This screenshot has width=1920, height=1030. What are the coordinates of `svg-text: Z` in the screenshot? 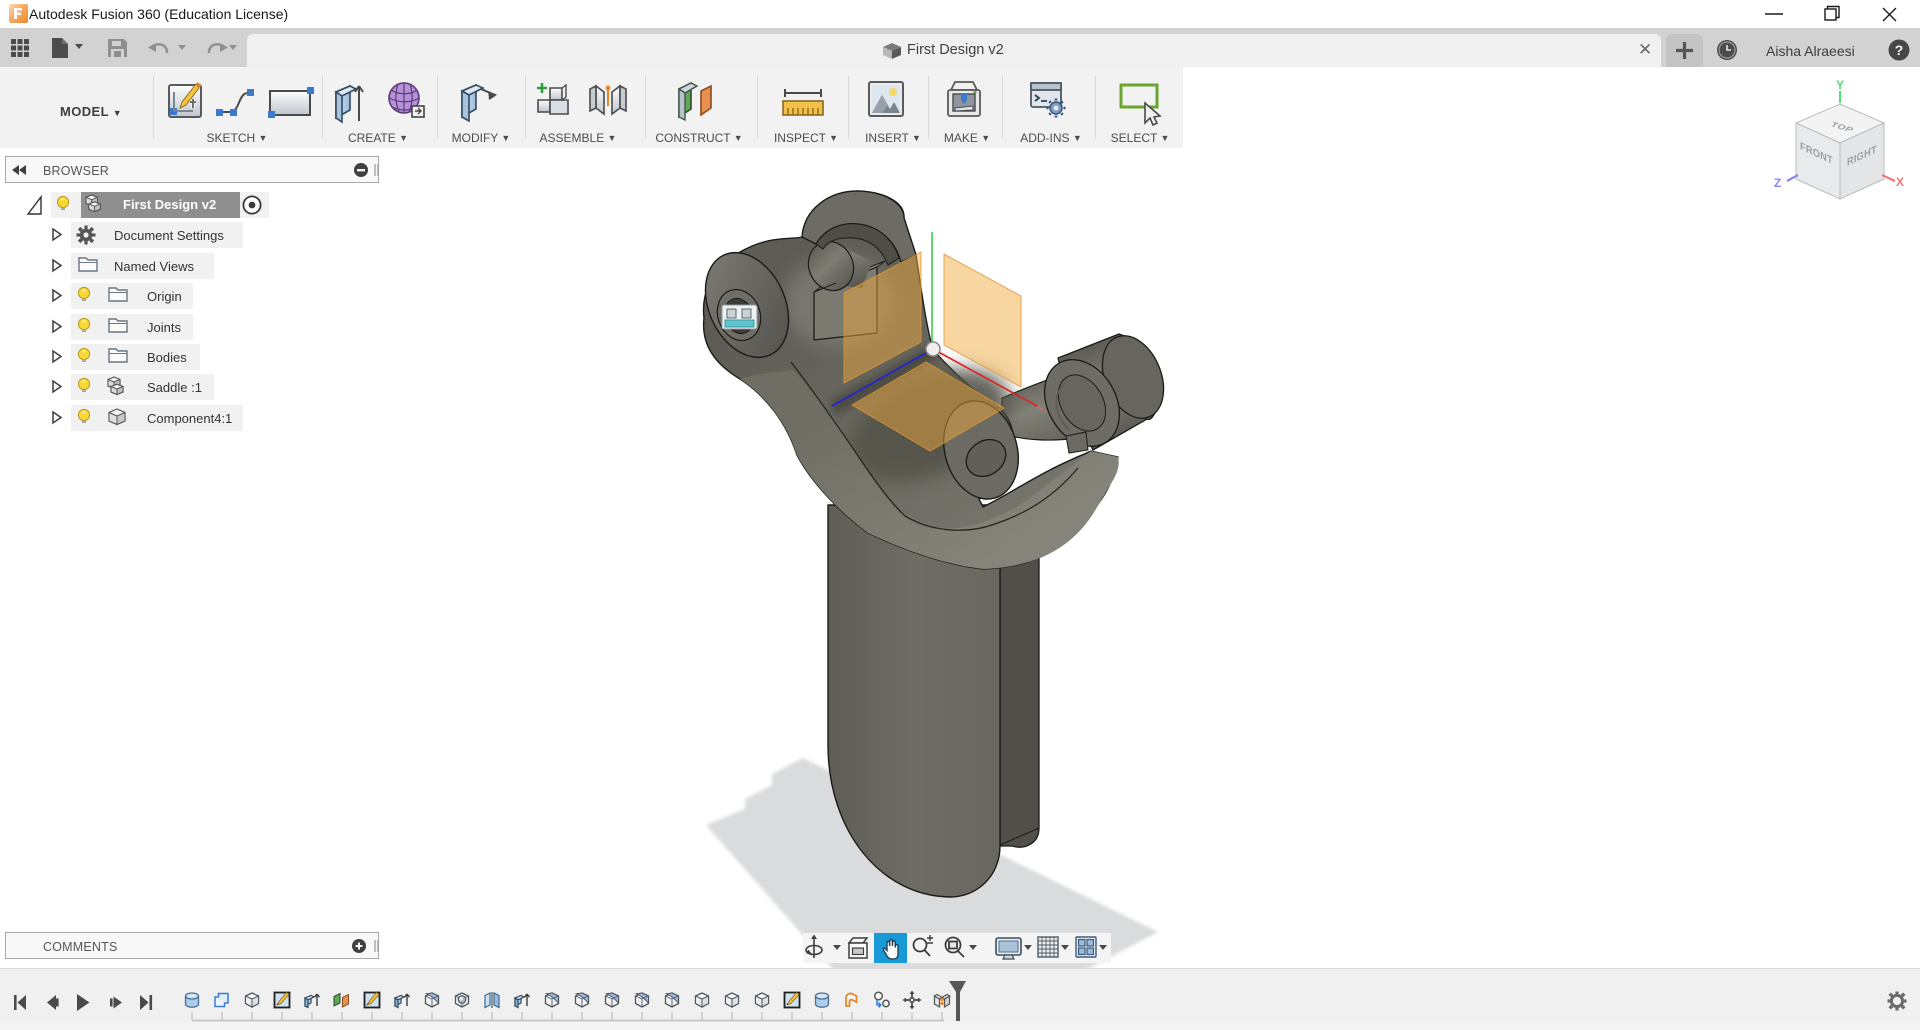 It's located at (1777, 183).